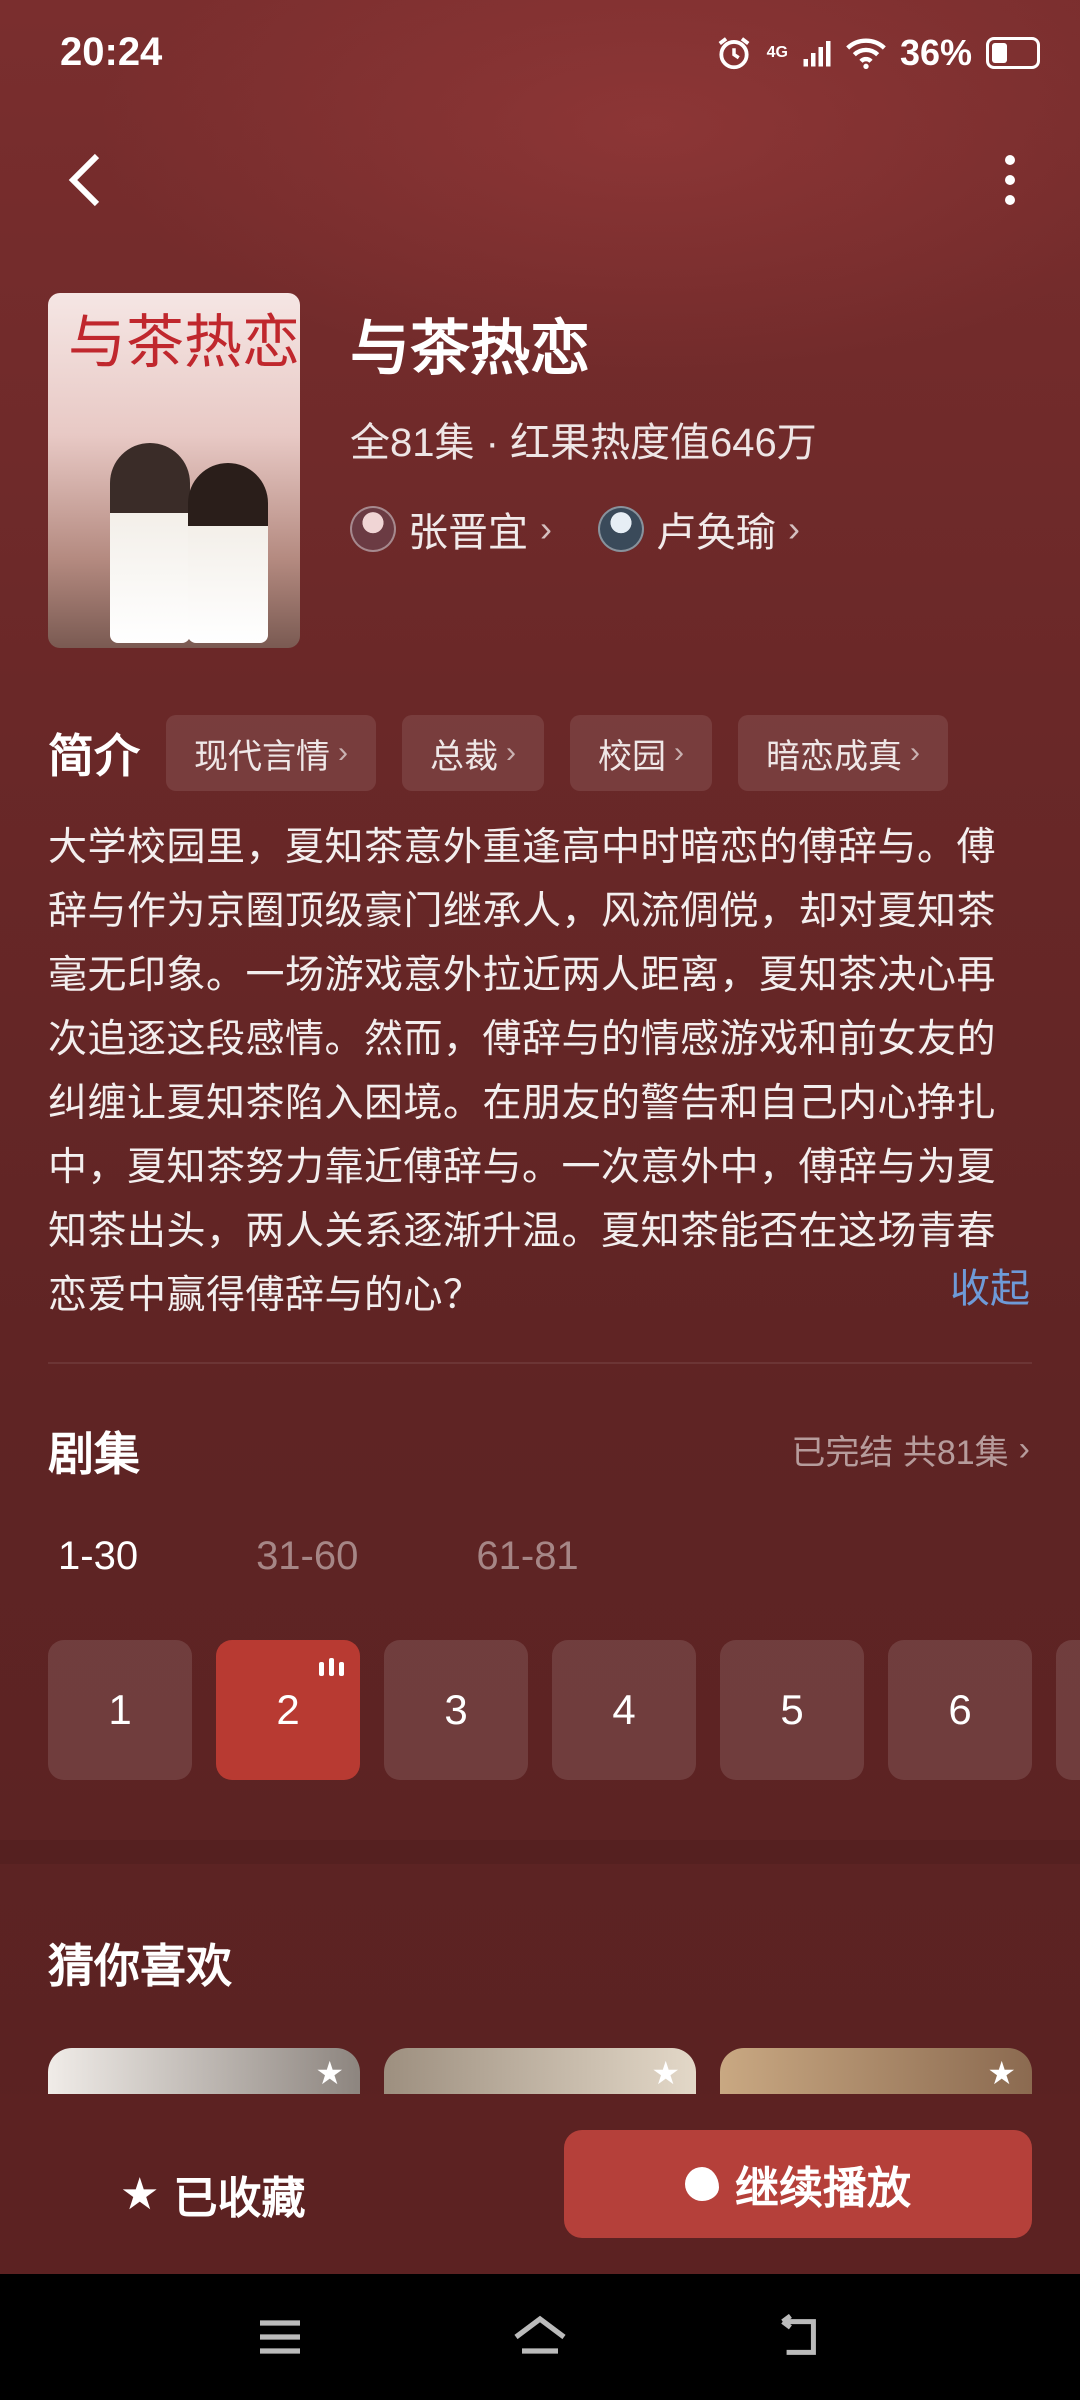 This screenshot has height=2400, width=1080. Describe the element at coordinates (583, 443) in the screenshot. I see `drama-meta: 全81集 · 红果热度值646万` at that location.